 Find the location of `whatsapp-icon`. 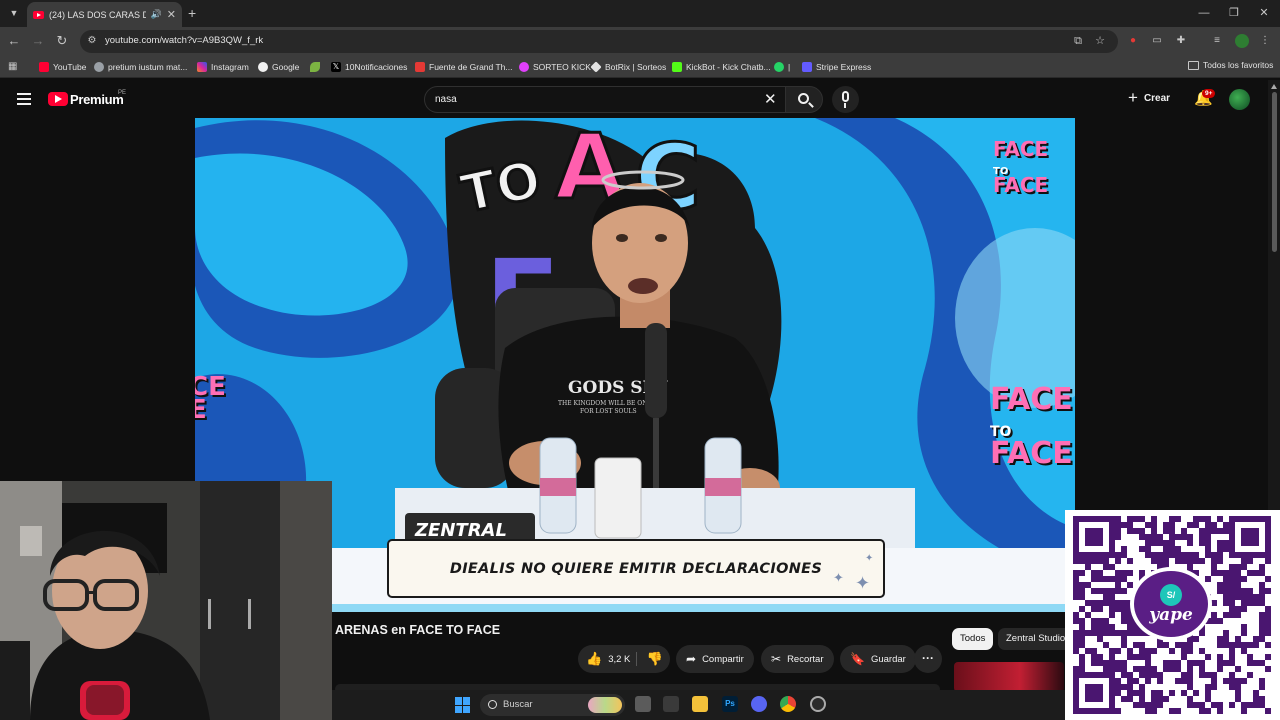

whatsapp-icon is located at coordinates (779, 67).